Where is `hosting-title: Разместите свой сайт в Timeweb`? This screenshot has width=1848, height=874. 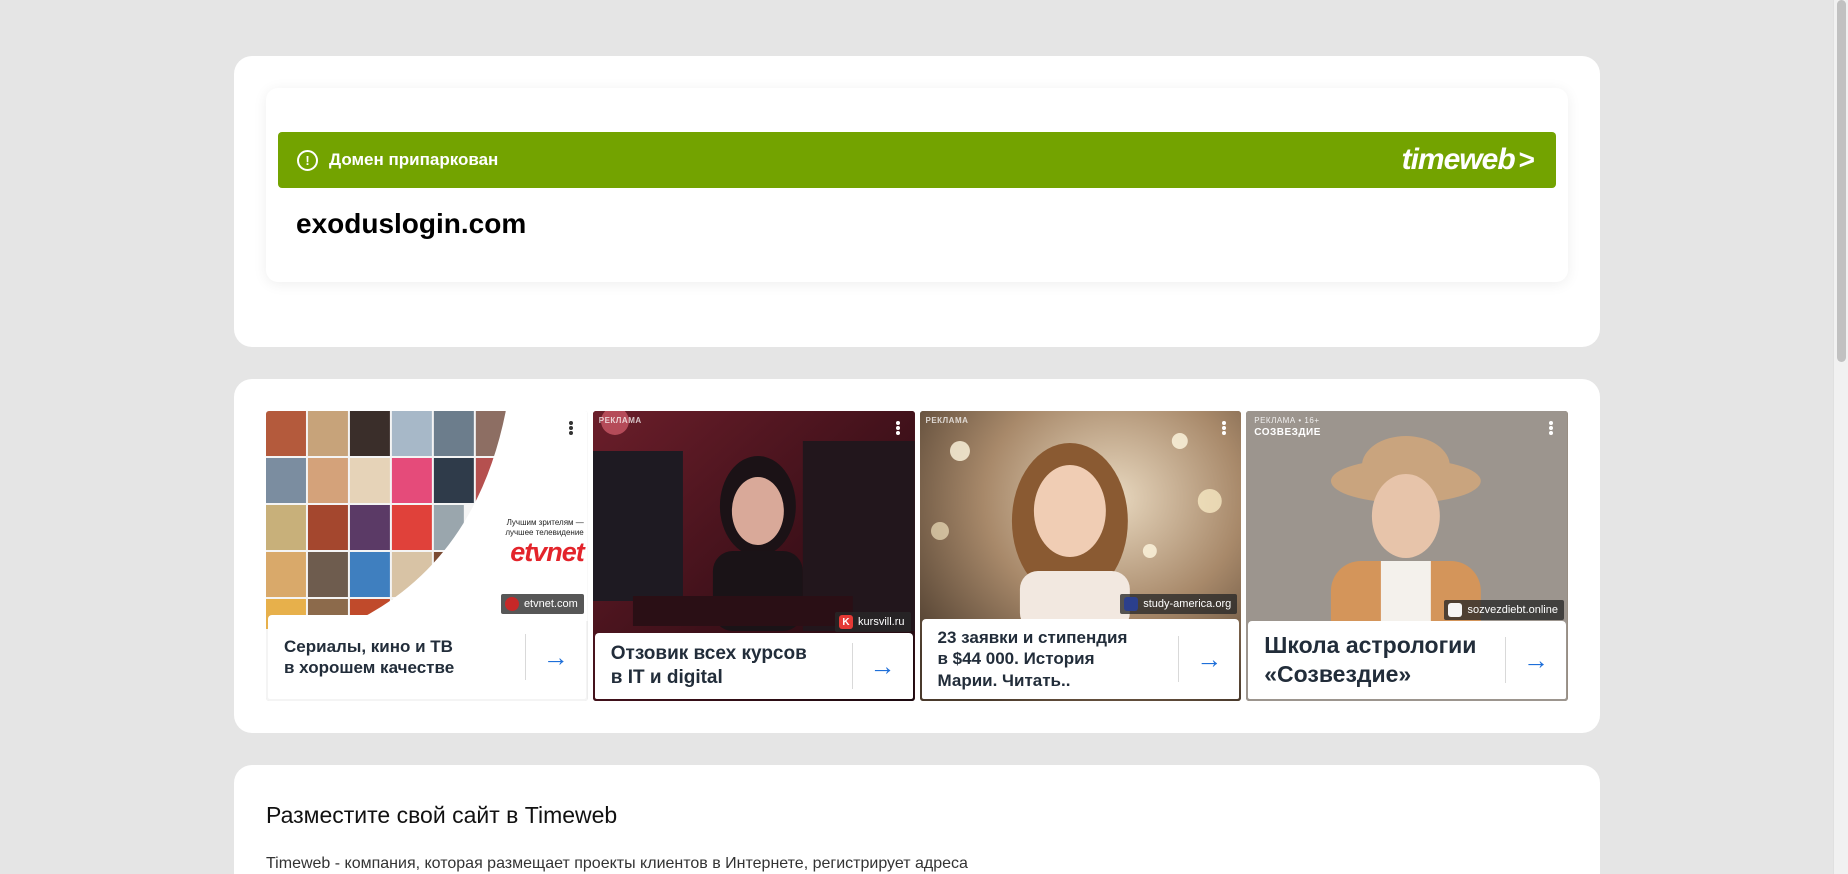
hosting-title: Разместите свой сайт в Timeweb is located at coordinates (442, 815).